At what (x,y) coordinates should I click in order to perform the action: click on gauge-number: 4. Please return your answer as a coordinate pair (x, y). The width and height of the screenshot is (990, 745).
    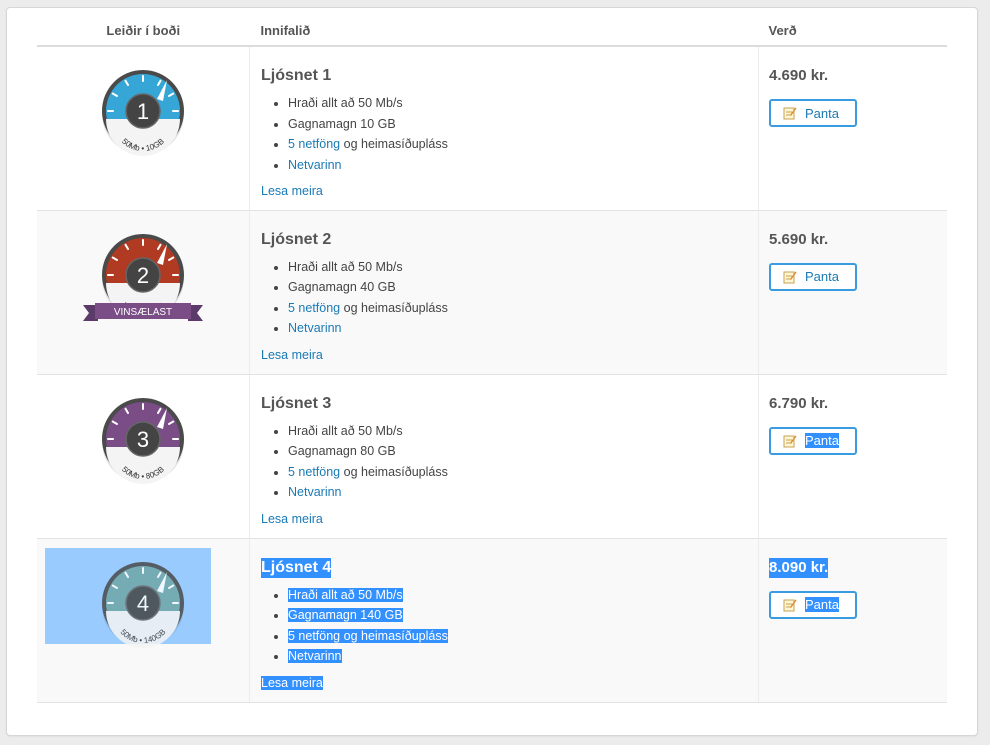
    Looking at the image, I should click on (143, 603).